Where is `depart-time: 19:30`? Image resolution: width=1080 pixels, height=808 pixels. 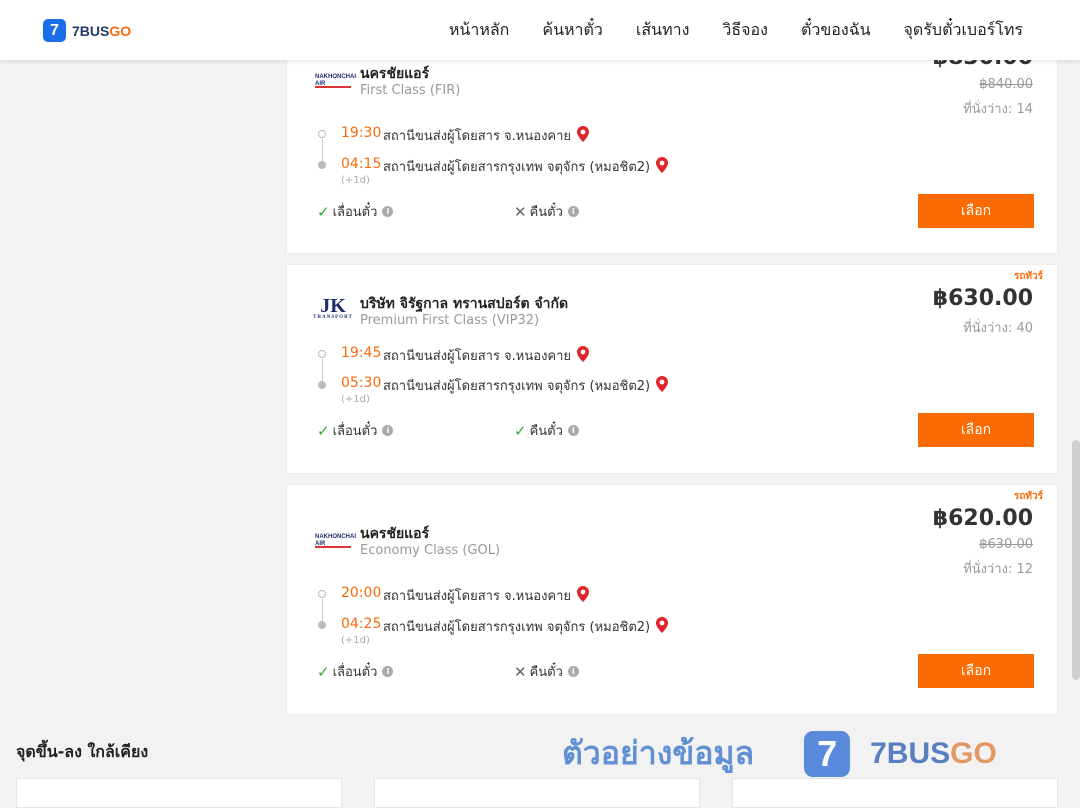 depart-time: 19:30 is located at coordinates (361, 133).